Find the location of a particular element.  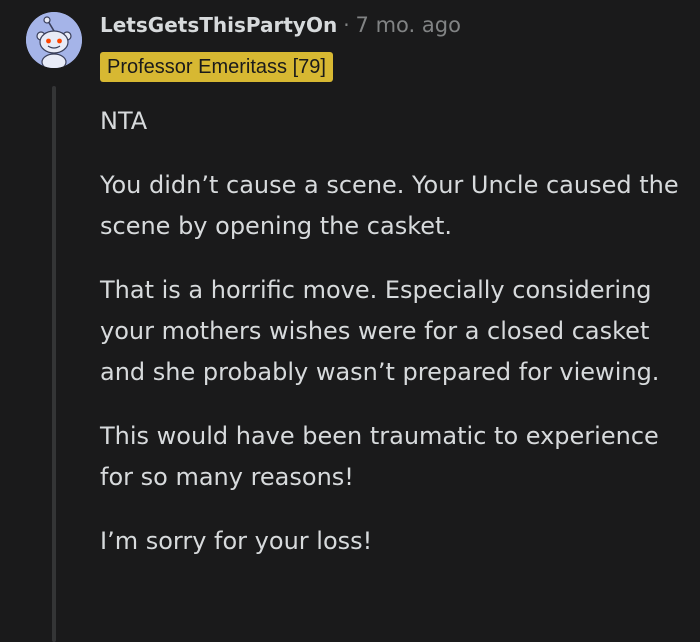

timestamp-link: 7 mo. ago is located at coordinates (408, 25).